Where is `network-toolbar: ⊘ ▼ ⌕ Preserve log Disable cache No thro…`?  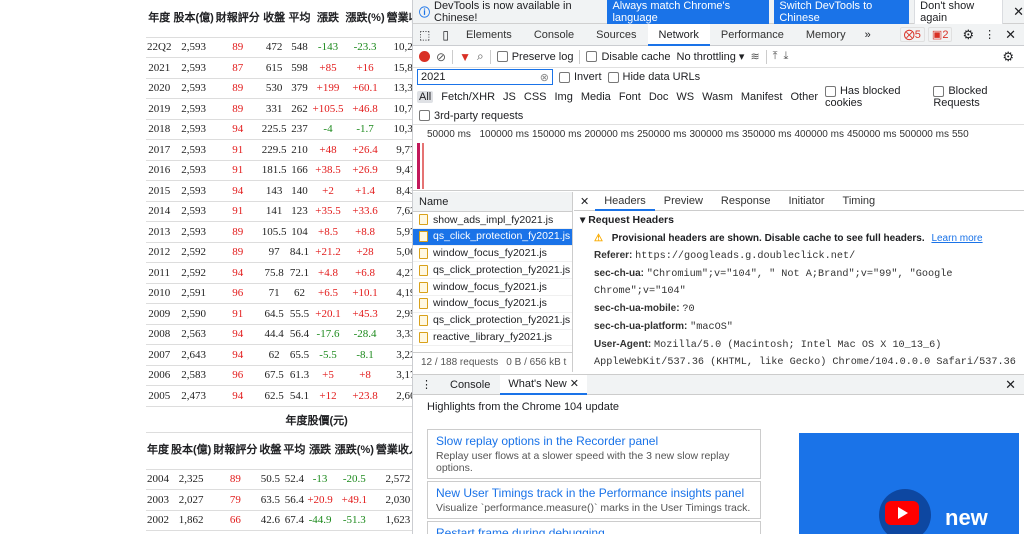
network-toolbar: ⊘ ▼ ⌕ Preserve log Disable cache No thro… is located at coordinates (718, 57).